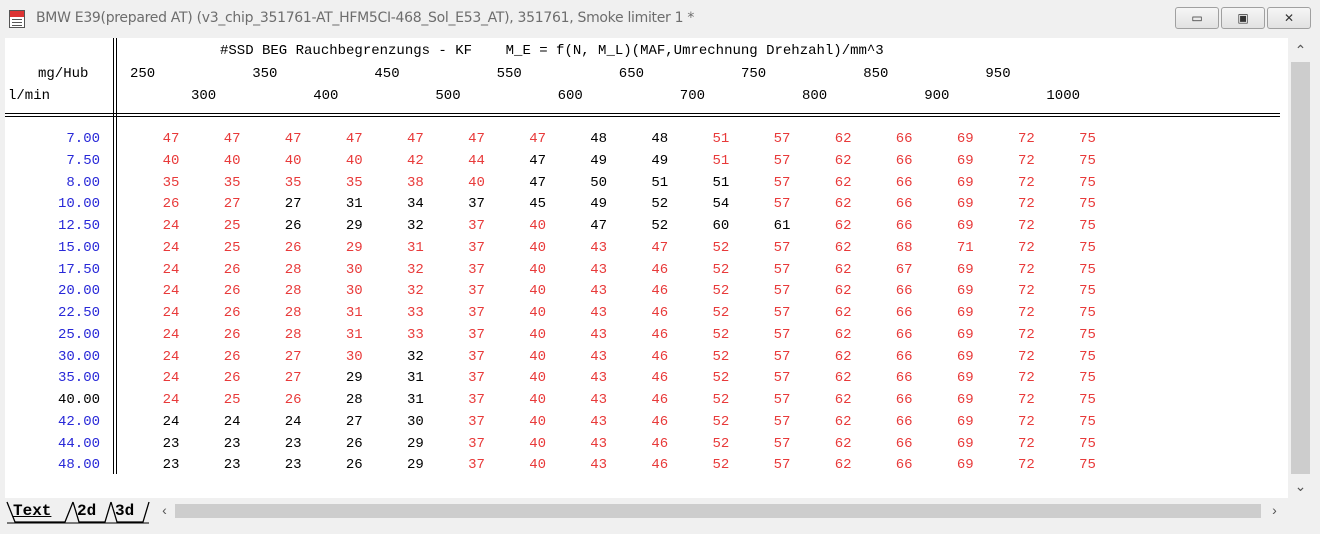 The height and width of the screenshot is (534, 1320). I want to click on vertical-scroll-thumb, so click(1300, 268).